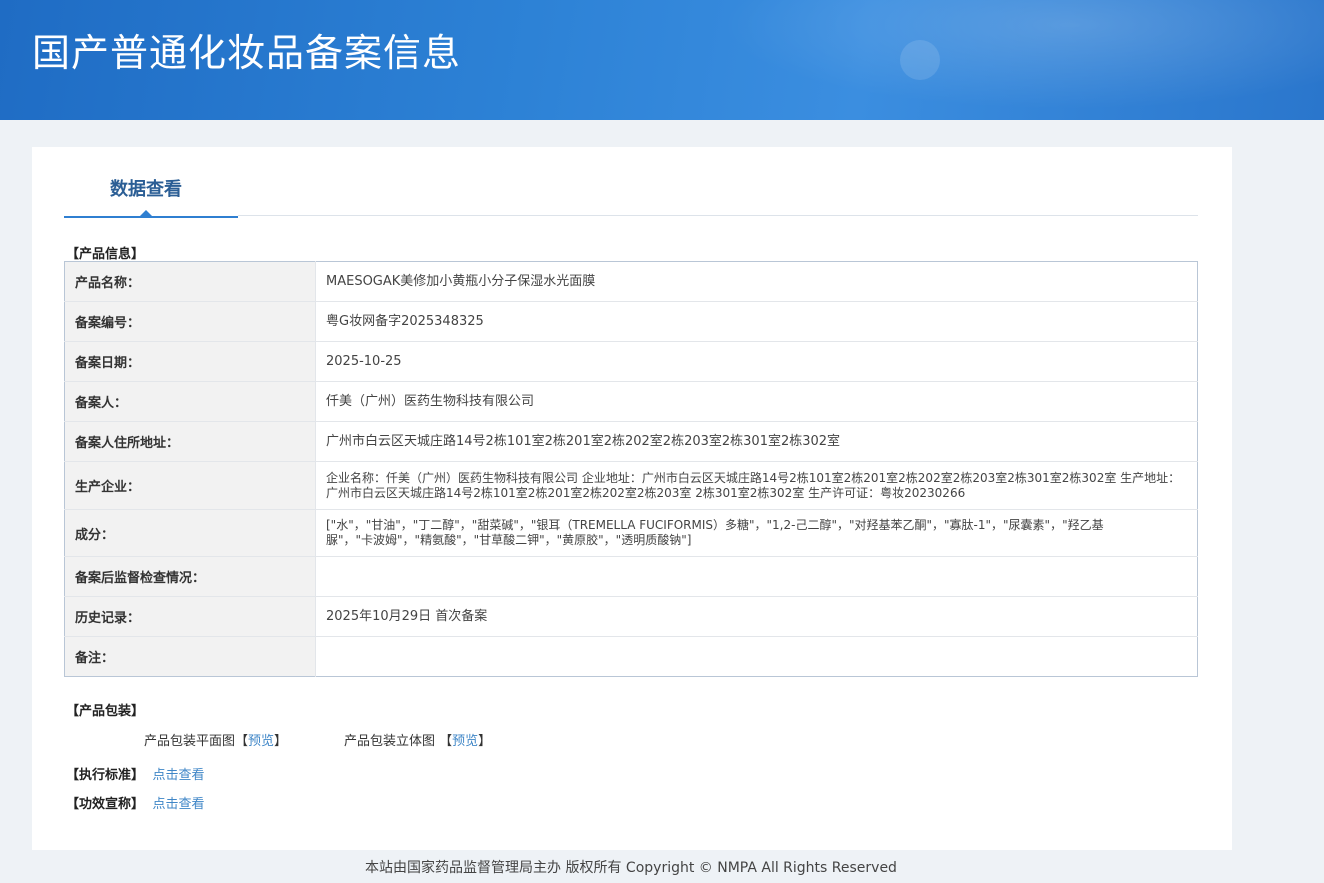 The height and width of the screenshot is (883, 1324). I want to click on page-title: 国产普通化妆品备案信息, so click(247, 53).